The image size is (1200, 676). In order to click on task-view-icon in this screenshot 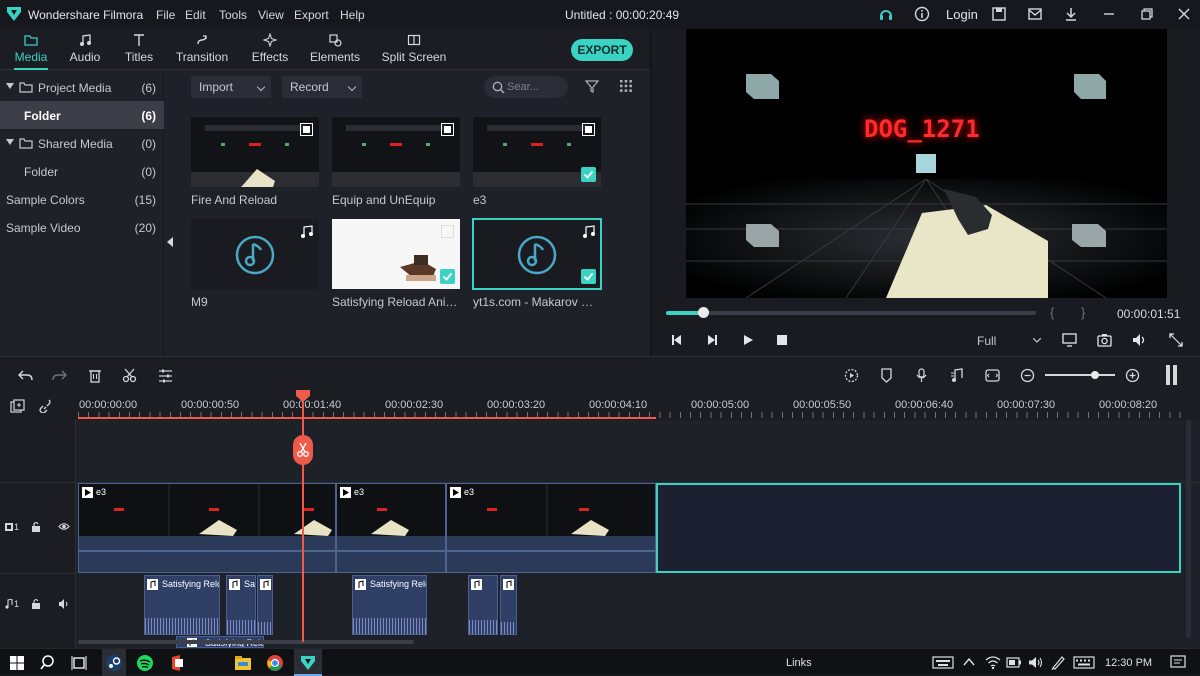, I will do `click(79, 663)`.